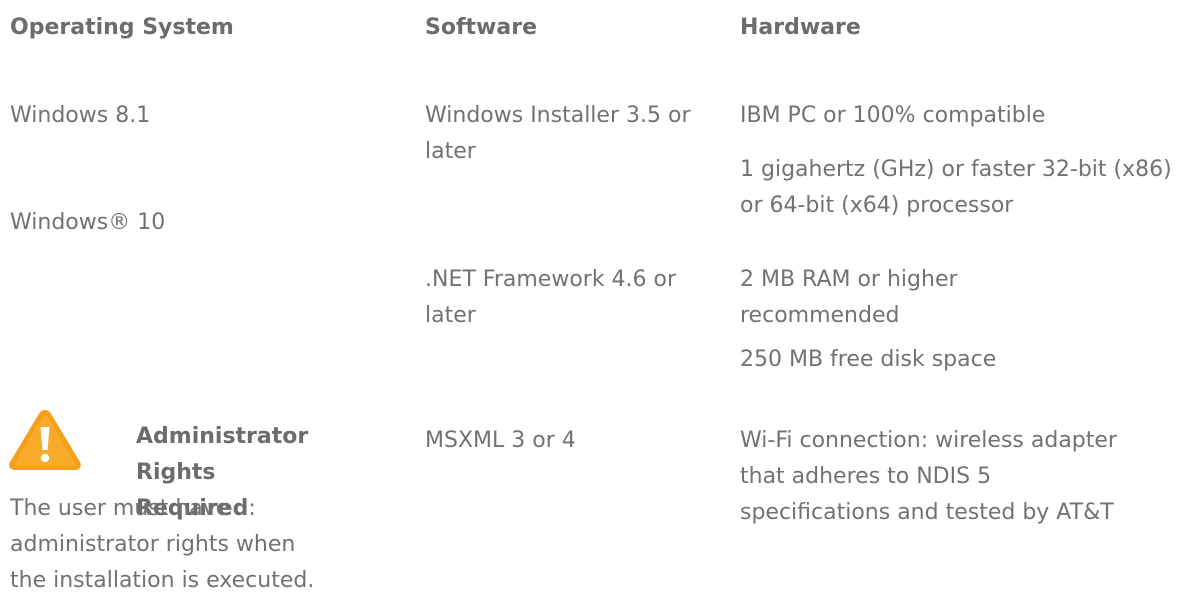 The height and width of the screenshot is (600, 1199). What do you see at coordinates (481, 27) in the screenshot?
I see `software-header: Software` at bounding box center [481, 27].